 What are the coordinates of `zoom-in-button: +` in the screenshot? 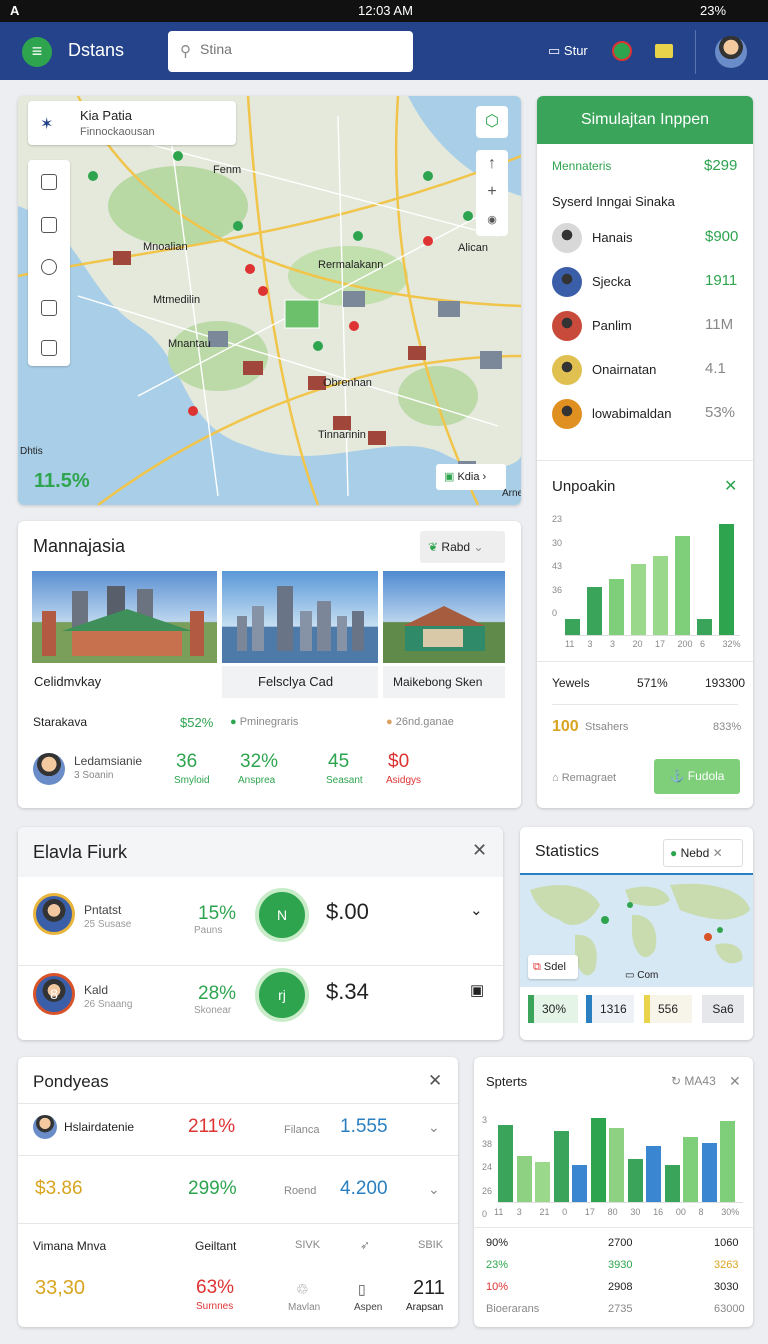 It's located at (492, 192).